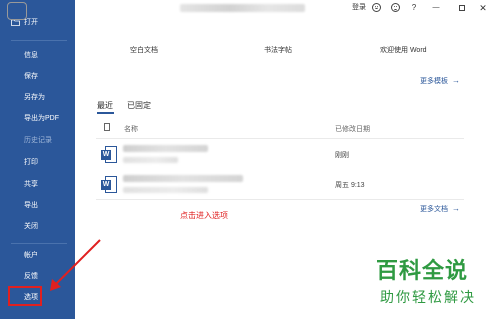 The image size is (500, 319). I want to click on sidebar-item-history: 历史记录, so click(37, 141).